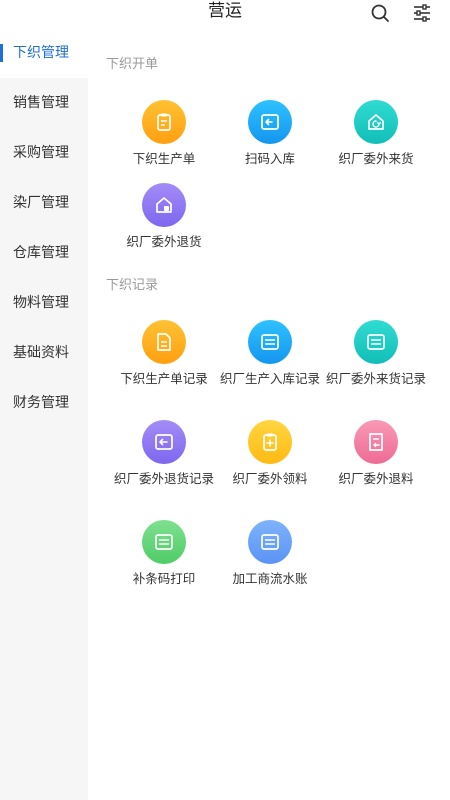 This screenshot has height=800, width=450. Describe the element at coordinates (375, 378) in the screenshot. I see `tile-label: 织厂委外来货记录` at that location.